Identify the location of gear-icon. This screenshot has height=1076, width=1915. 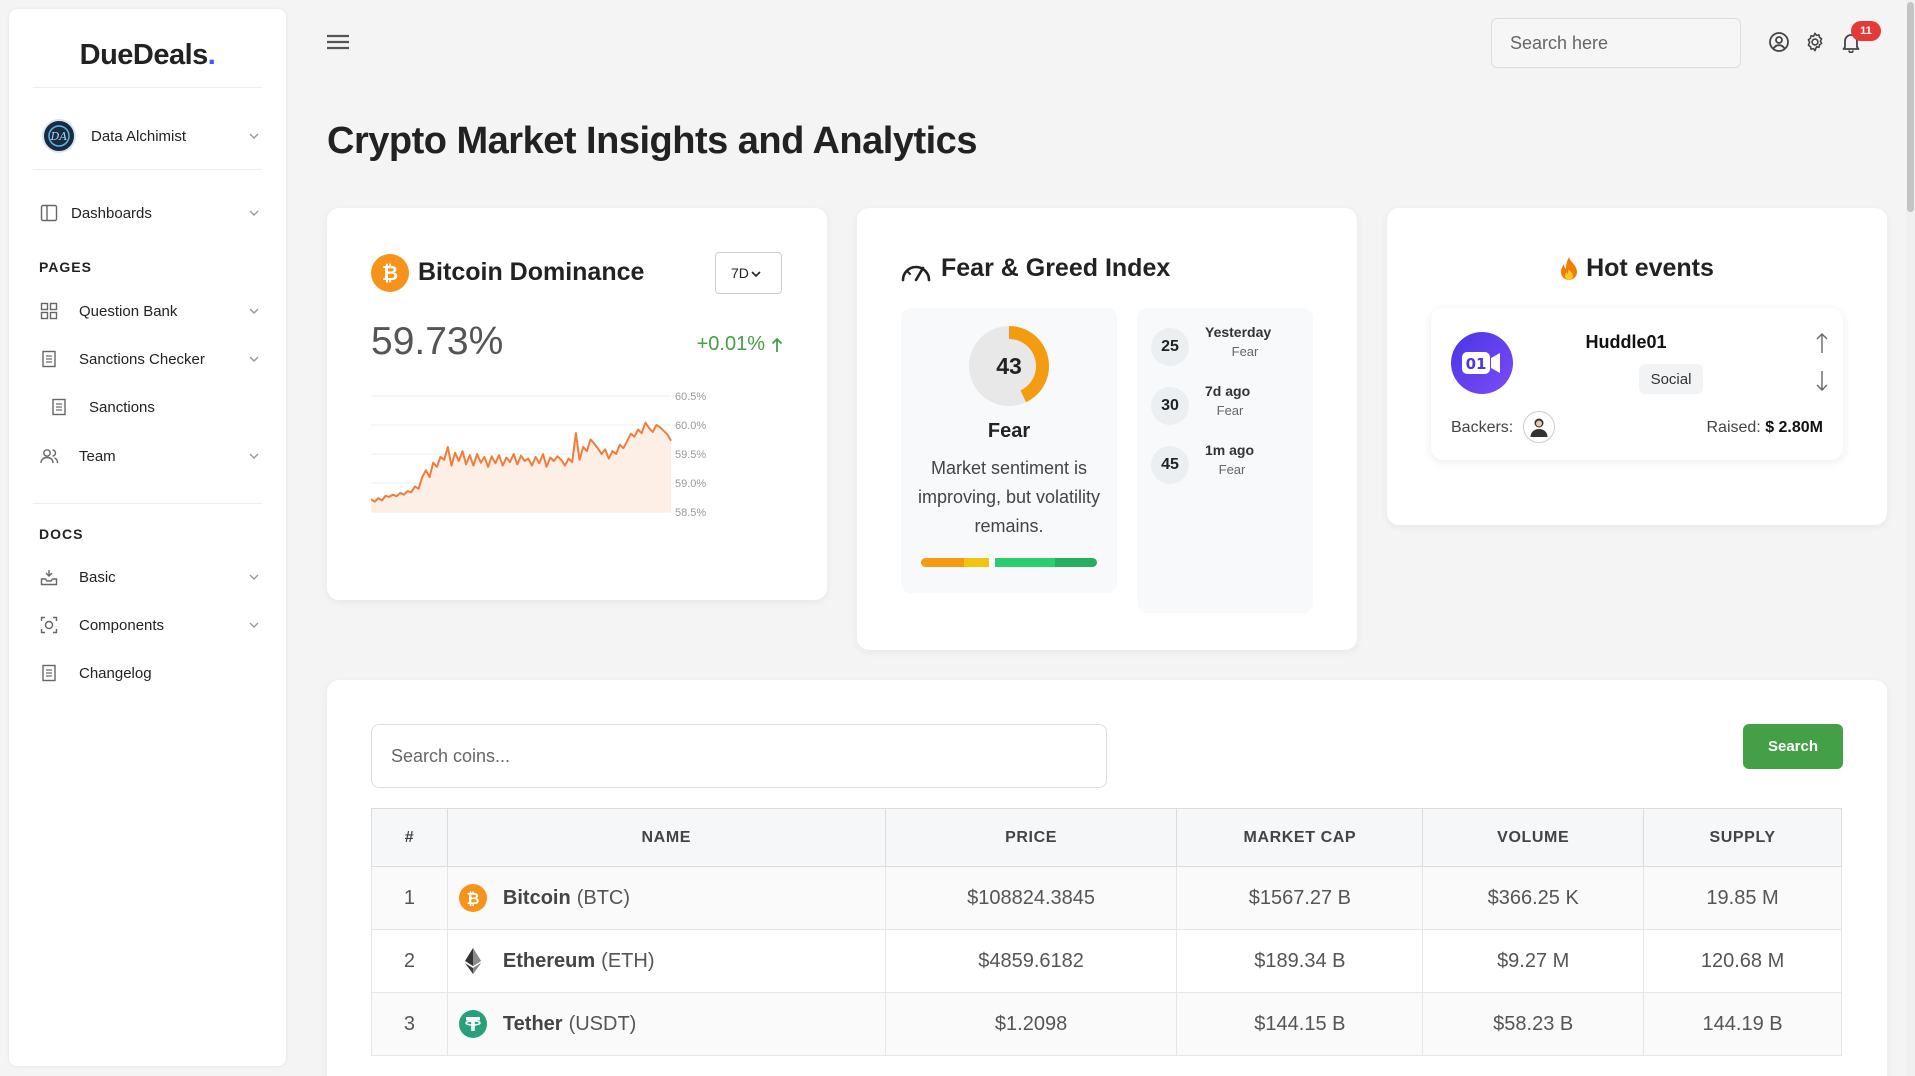
(1815, 42).